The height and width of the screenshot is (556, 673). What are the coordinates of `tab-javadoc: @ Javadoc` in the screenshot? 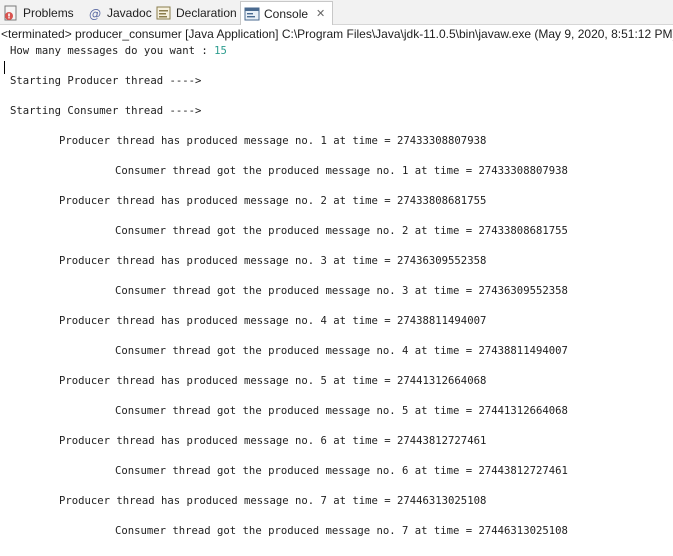 It's located at (118, 13).